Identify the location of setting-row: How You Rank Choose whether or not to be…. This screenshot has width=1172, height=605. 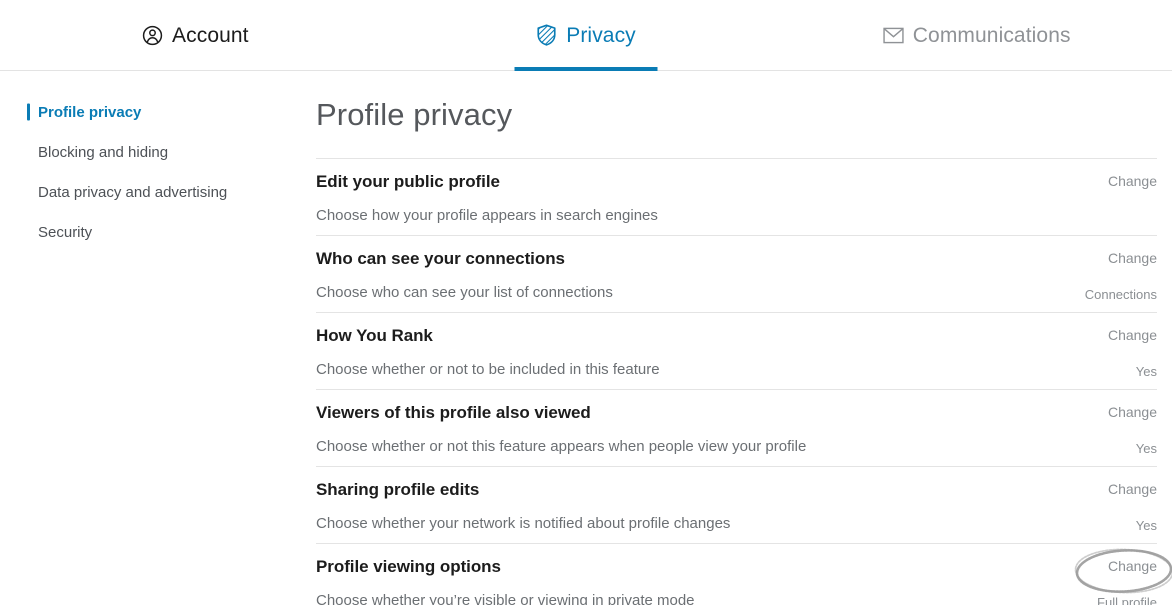
(736, 350).